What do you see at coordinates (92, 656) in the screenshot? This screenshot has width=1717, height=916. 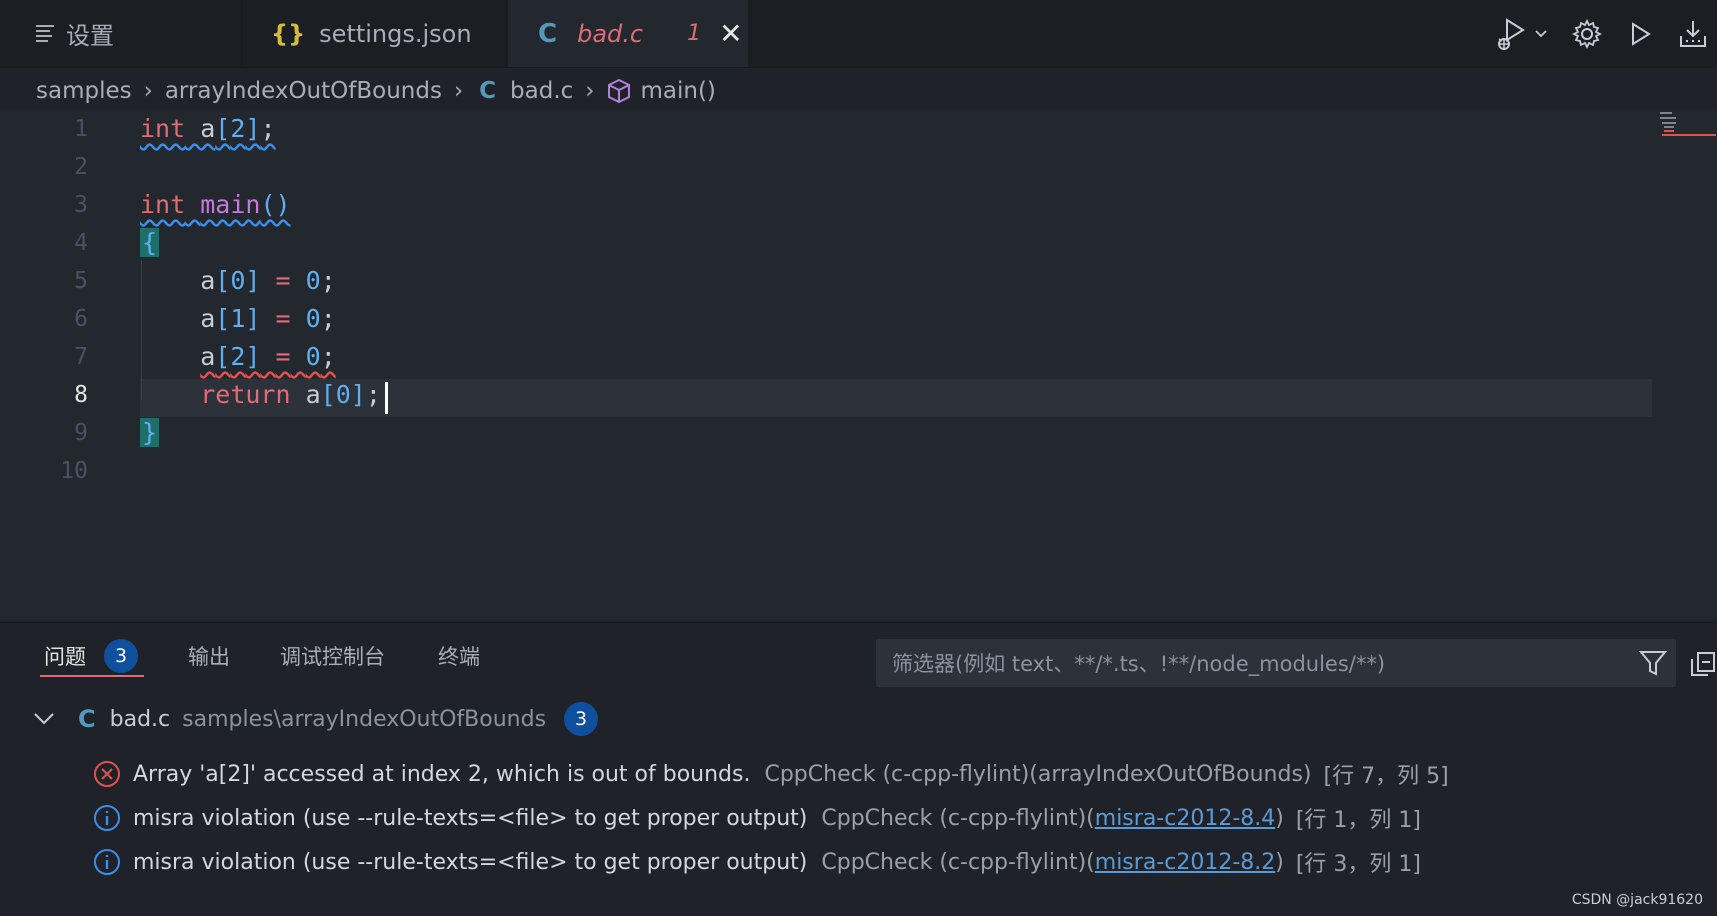 I see `tab-problems: 问题 3` at bounding box center [92, 656].